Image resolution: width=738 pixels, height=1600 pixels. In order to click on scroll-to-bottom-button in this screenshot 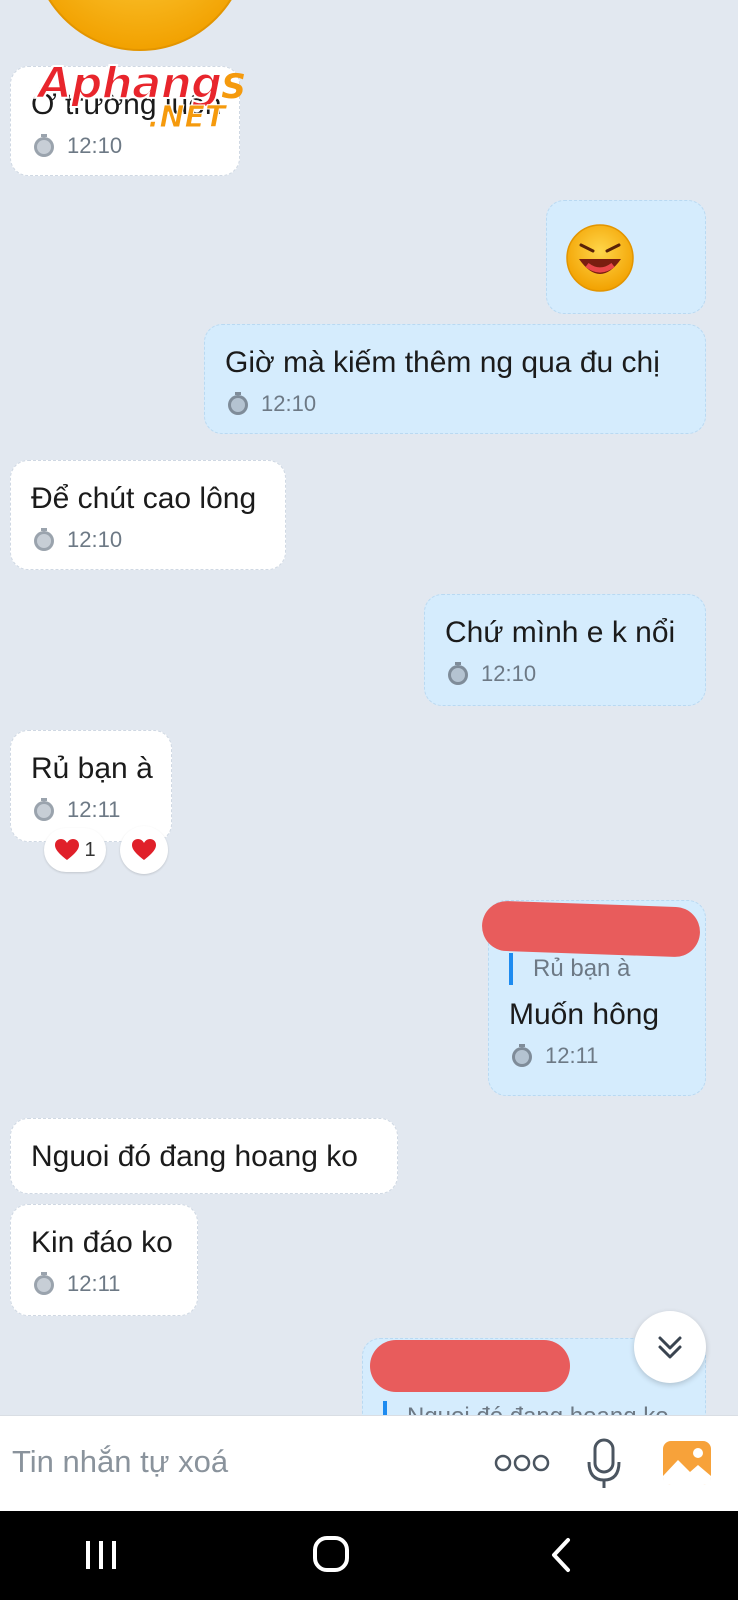, I will do `click(670, 1347)`.